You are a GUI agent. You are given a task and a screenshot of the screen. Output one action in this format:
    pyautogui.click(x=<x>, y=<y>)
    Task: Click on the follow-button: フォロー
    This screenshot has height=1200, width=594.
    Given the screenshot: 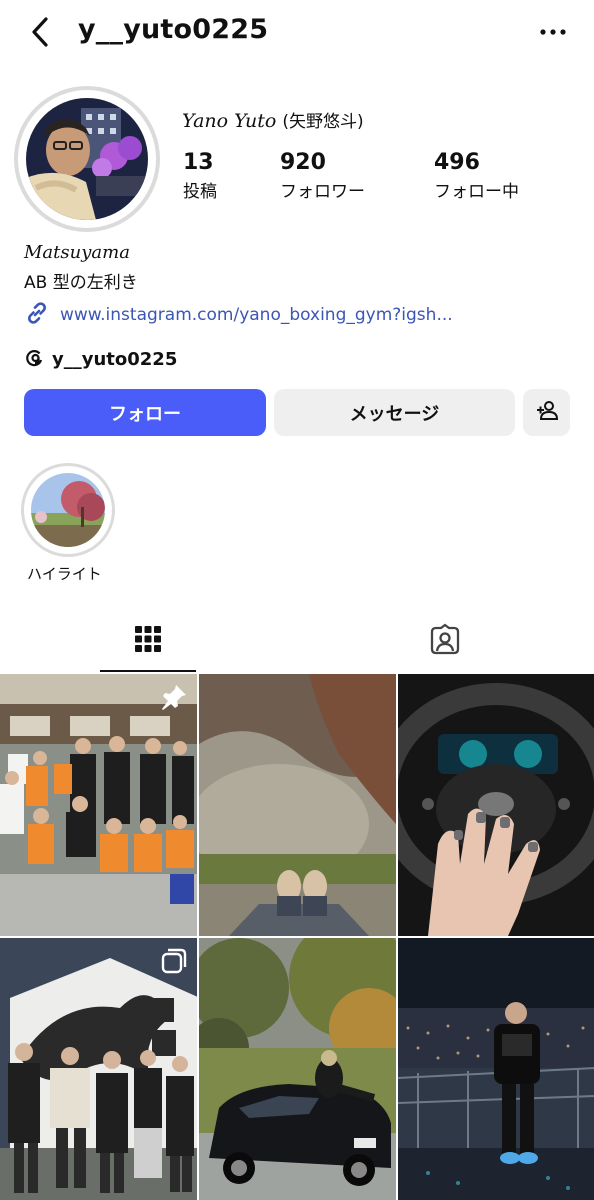 What is the action you would take?
    pyautogui.click(x=145, y=412)
    